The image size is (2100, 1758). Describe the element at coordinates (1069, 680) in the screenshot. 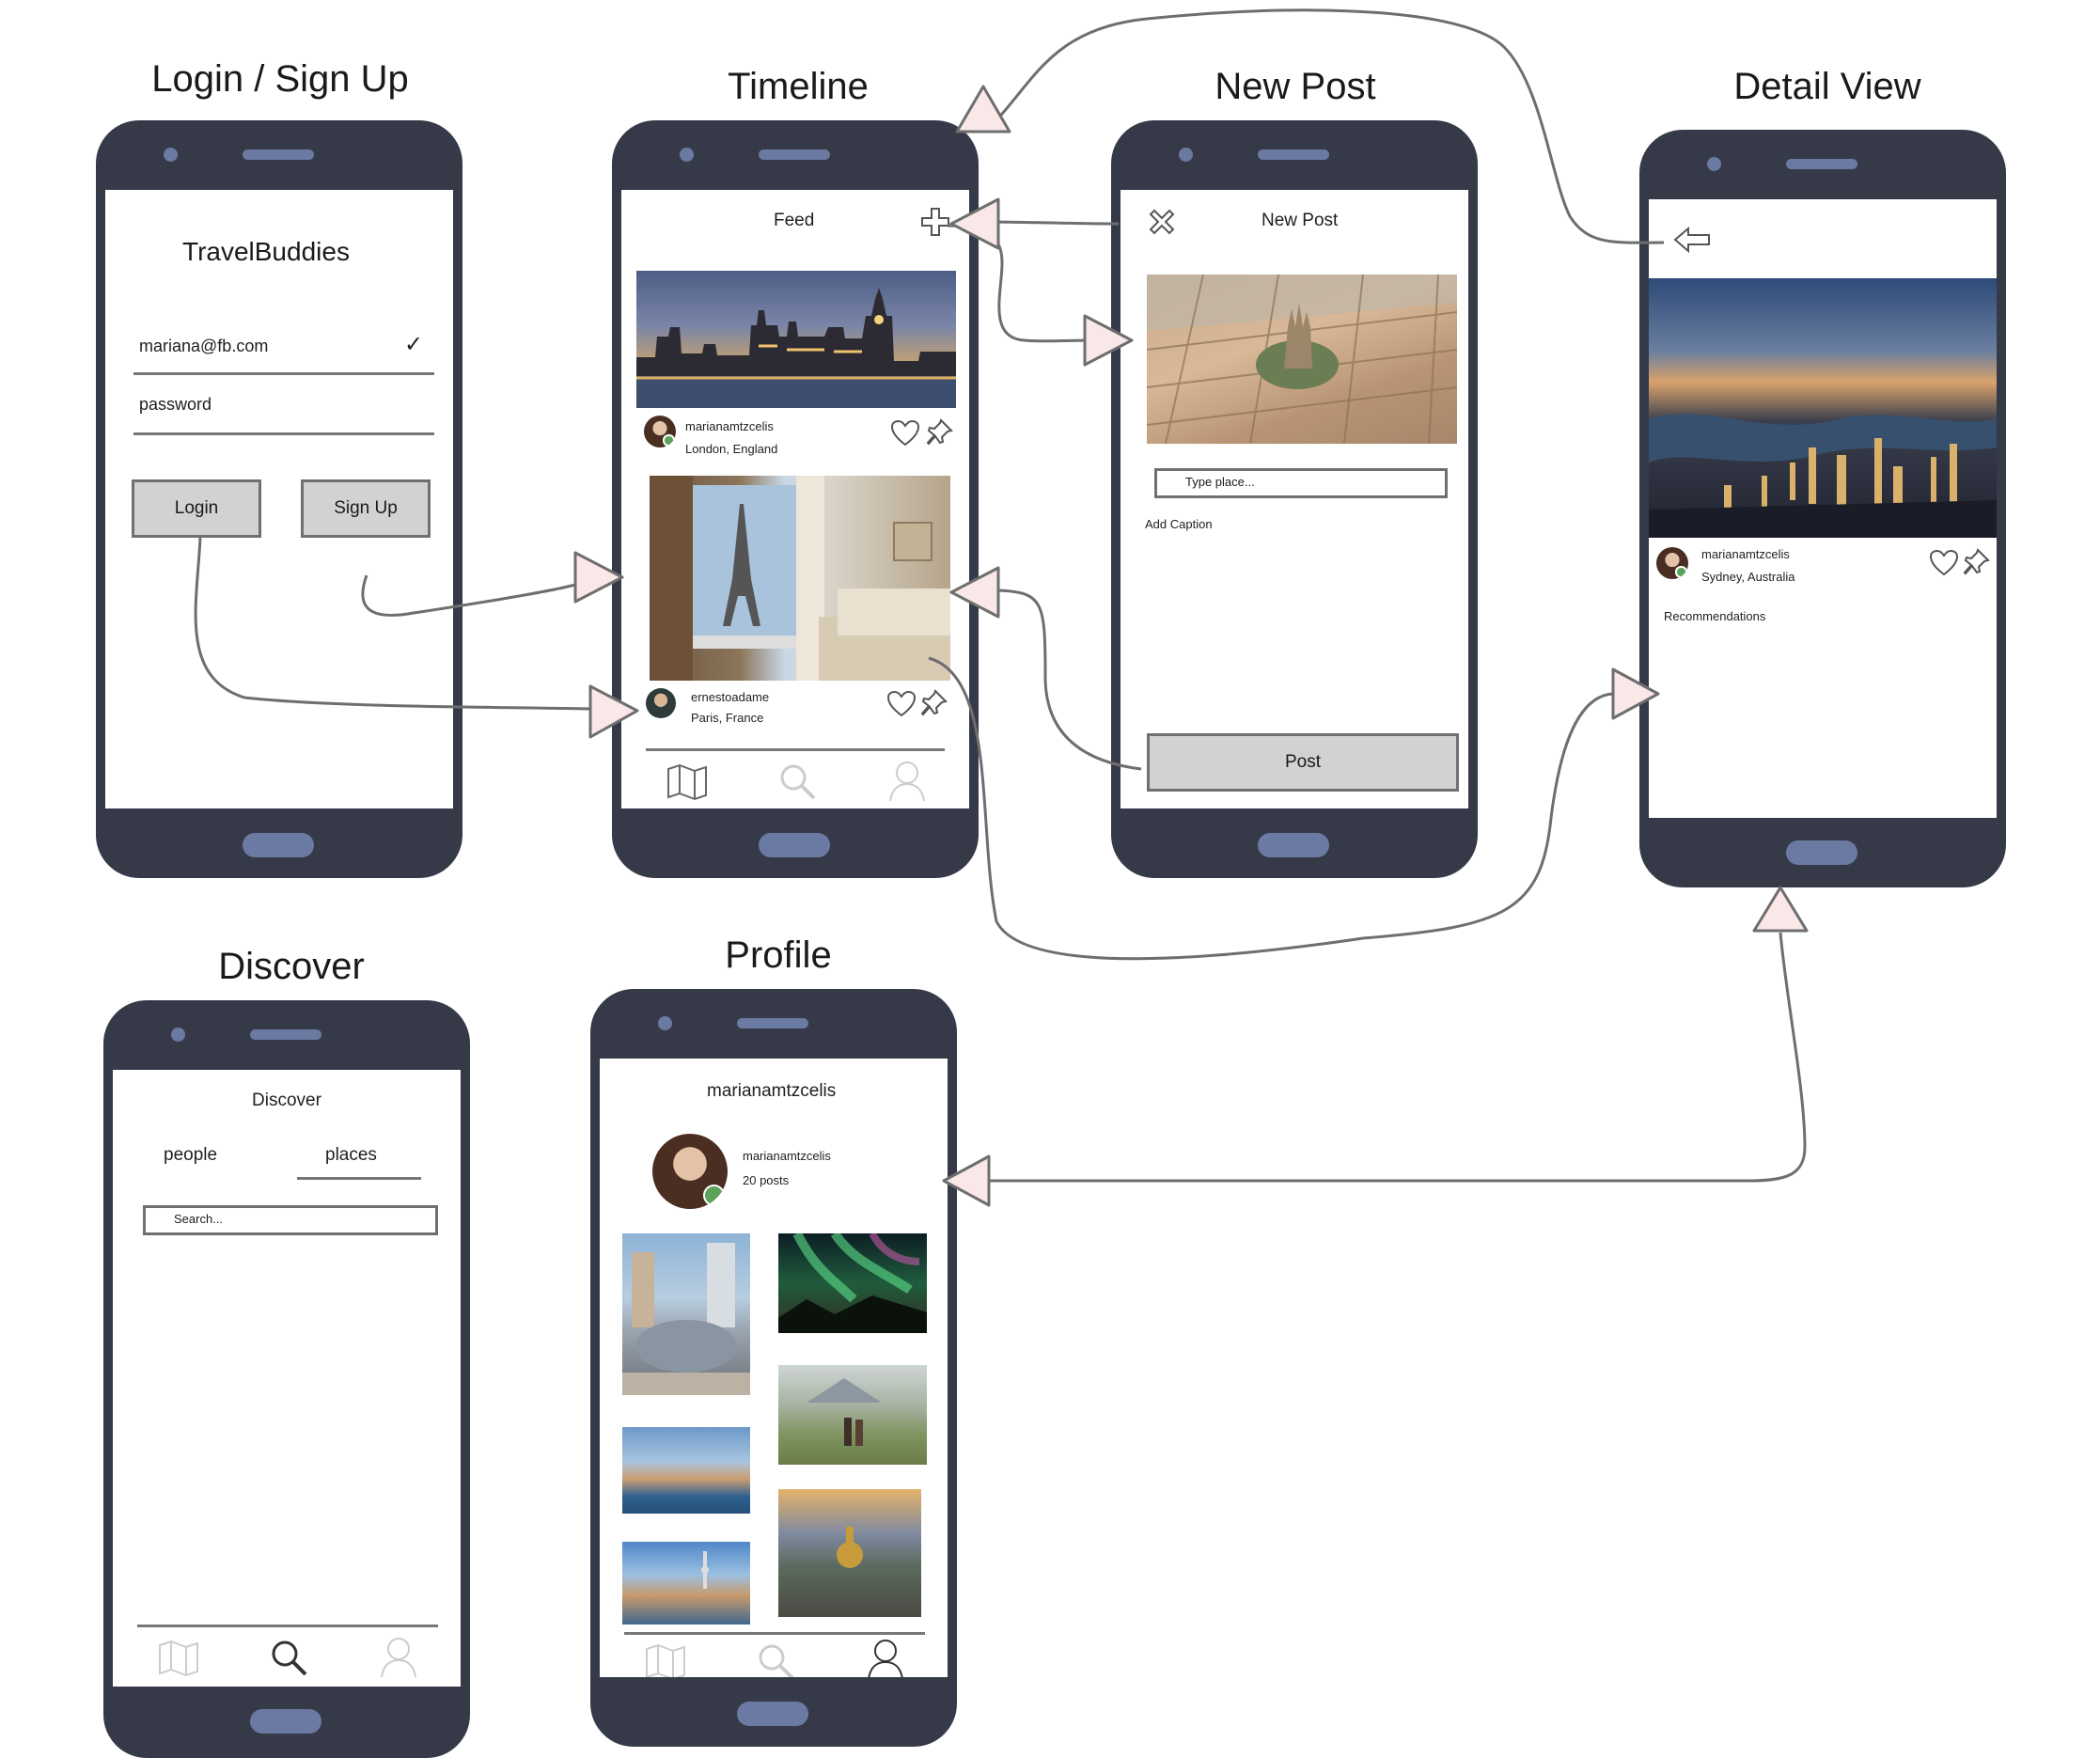

I see `connector-post-to-timeline` at that location.